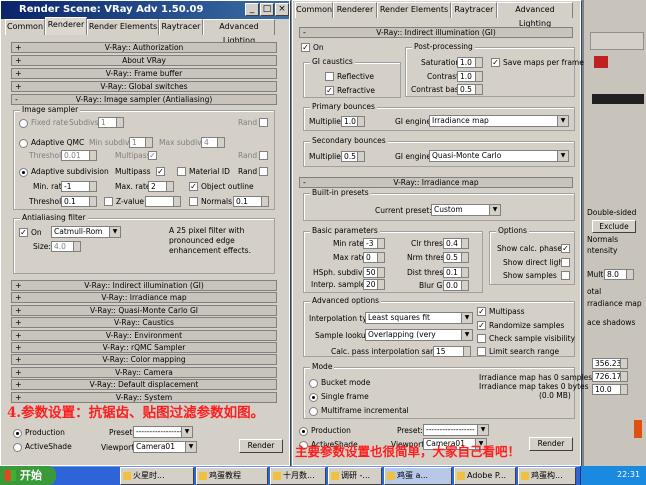 The width and height of the screenshot is (646, 485). What do you see at coordinates (251, 201) in the screenshot?
I see `normals-input: 0.1` at bounding box center [251, 201].